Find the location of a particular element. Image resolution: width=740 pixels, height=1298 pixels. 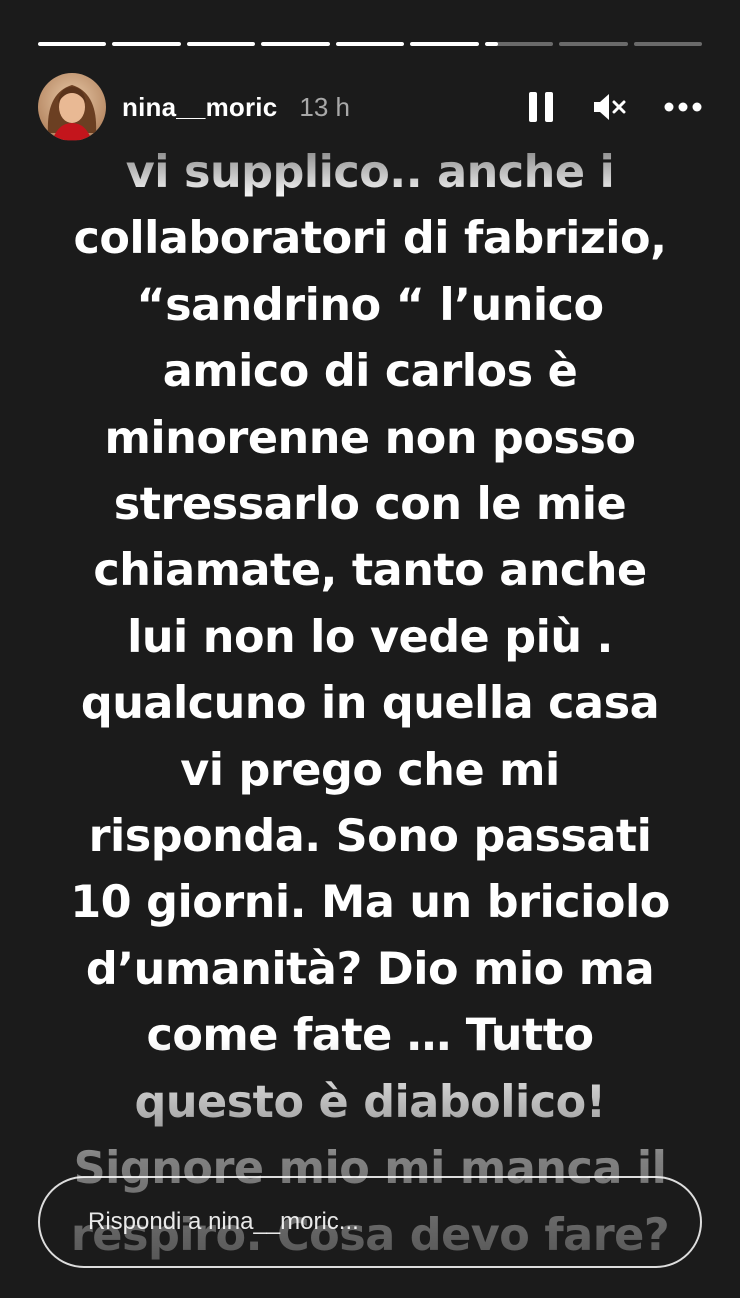

story-controls is located at coordinates (615, 107).